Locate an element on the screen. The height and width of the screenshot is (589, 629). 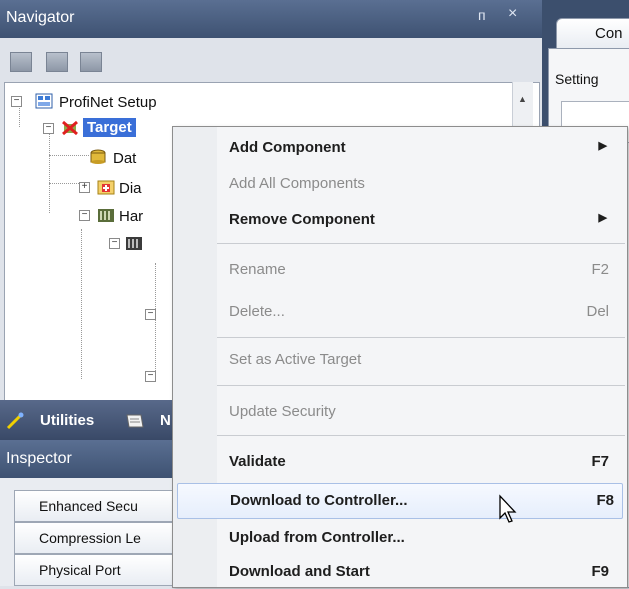
tab-controller: Con is located at coordinates (592, 33).